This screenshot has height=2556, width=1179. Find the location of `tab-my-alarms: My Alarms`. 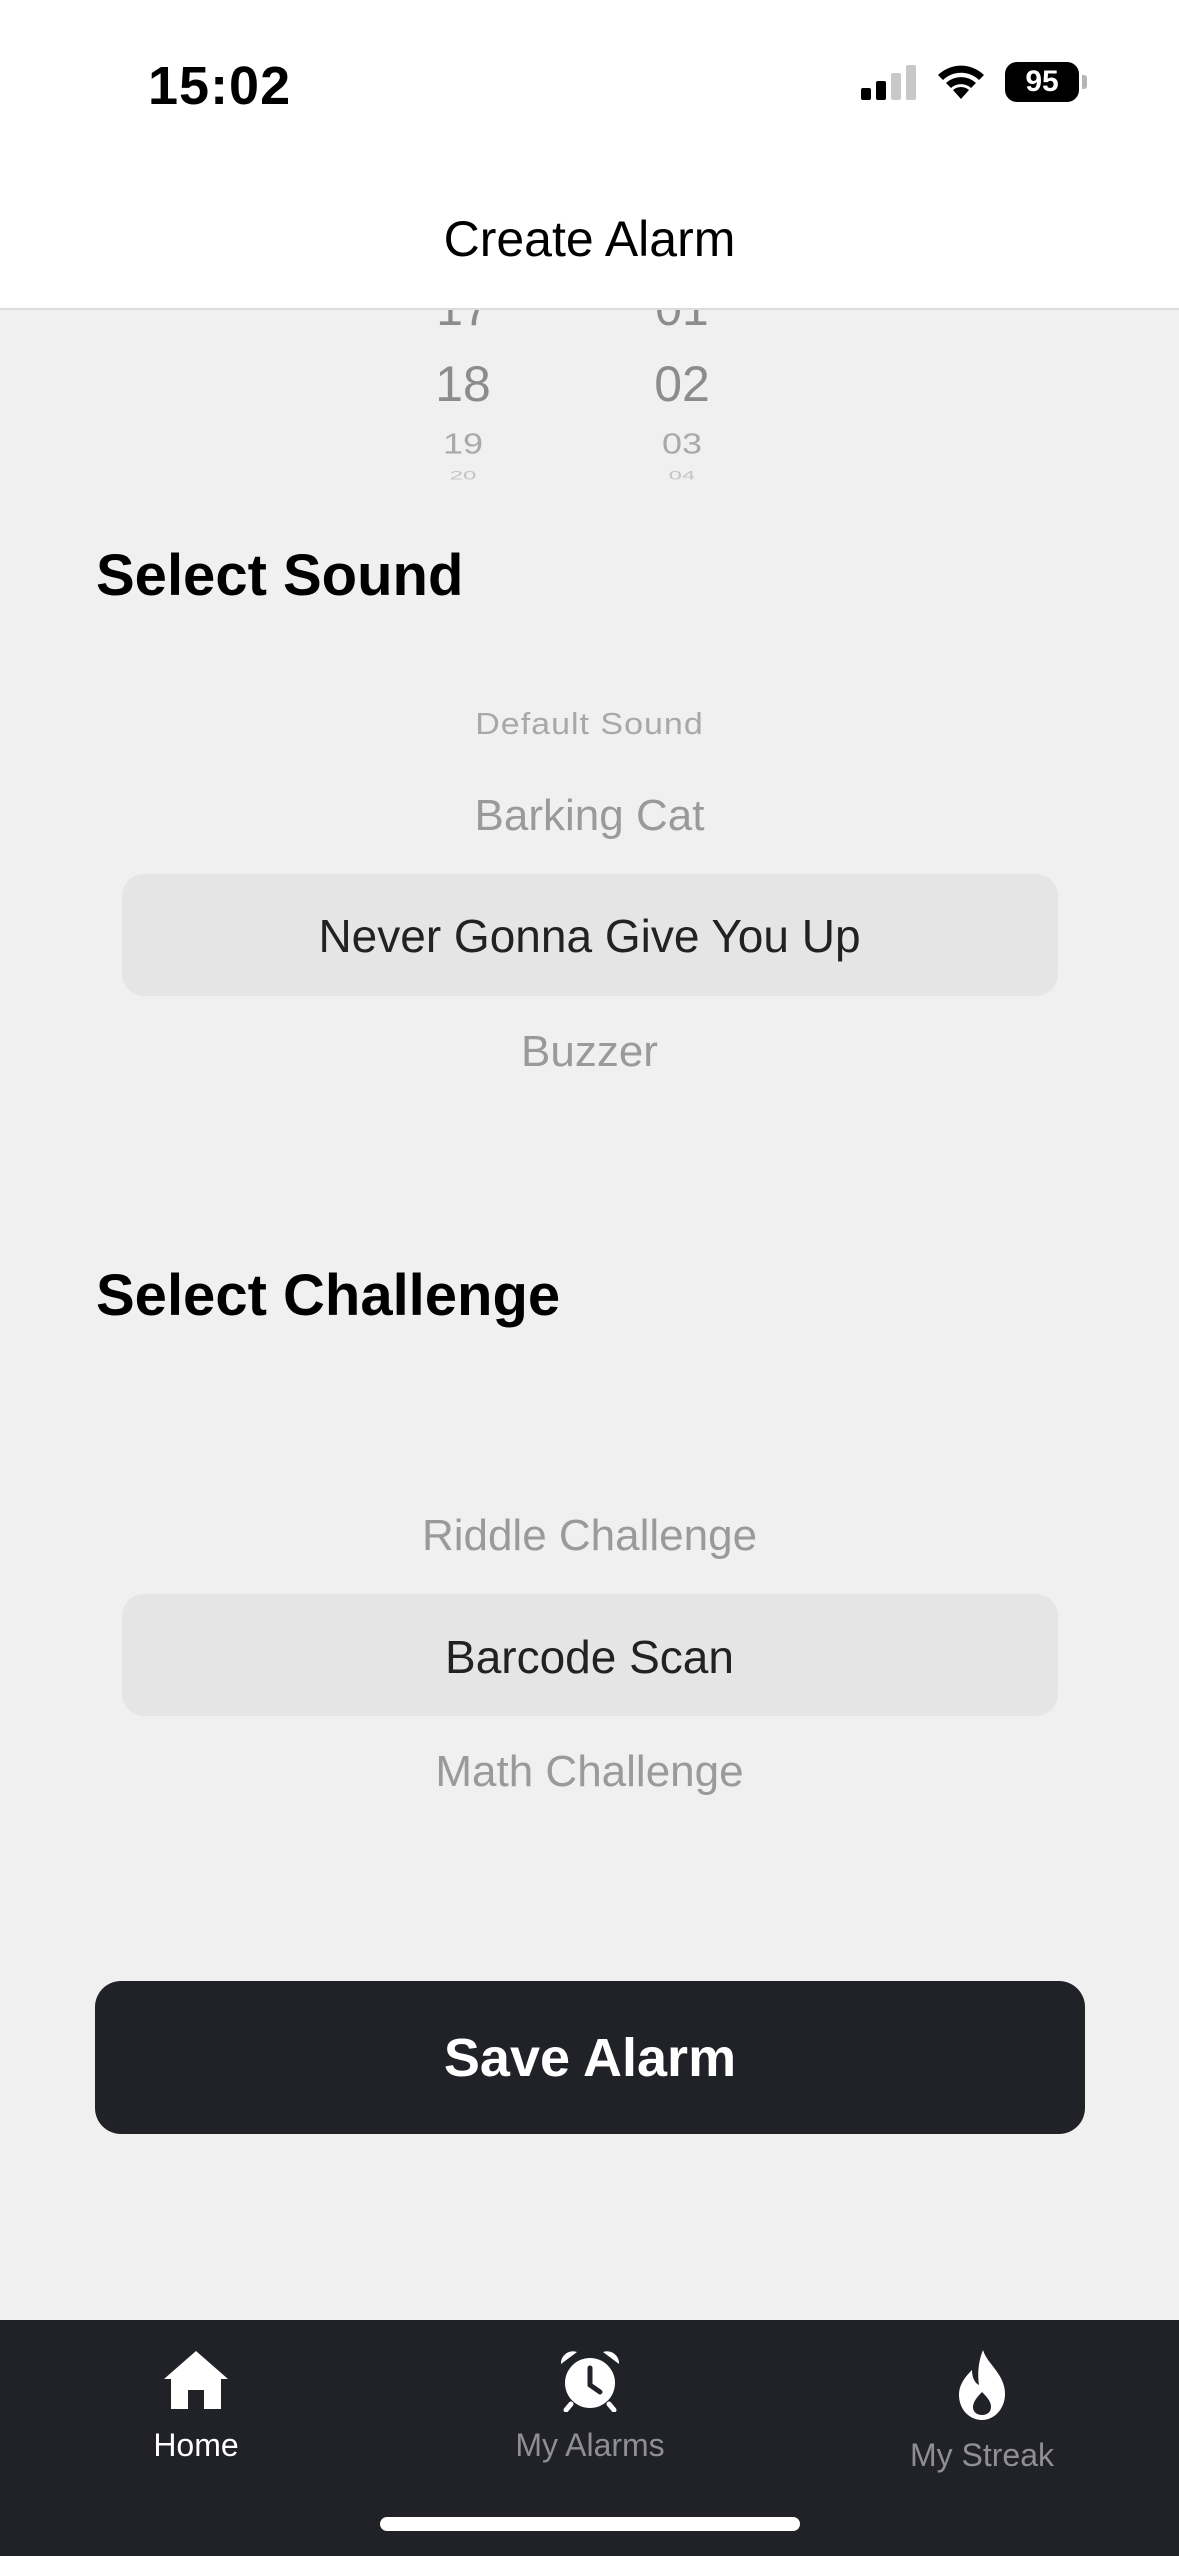

tab-my-alarms: My Alarms is located at coordinates (590, 2406).